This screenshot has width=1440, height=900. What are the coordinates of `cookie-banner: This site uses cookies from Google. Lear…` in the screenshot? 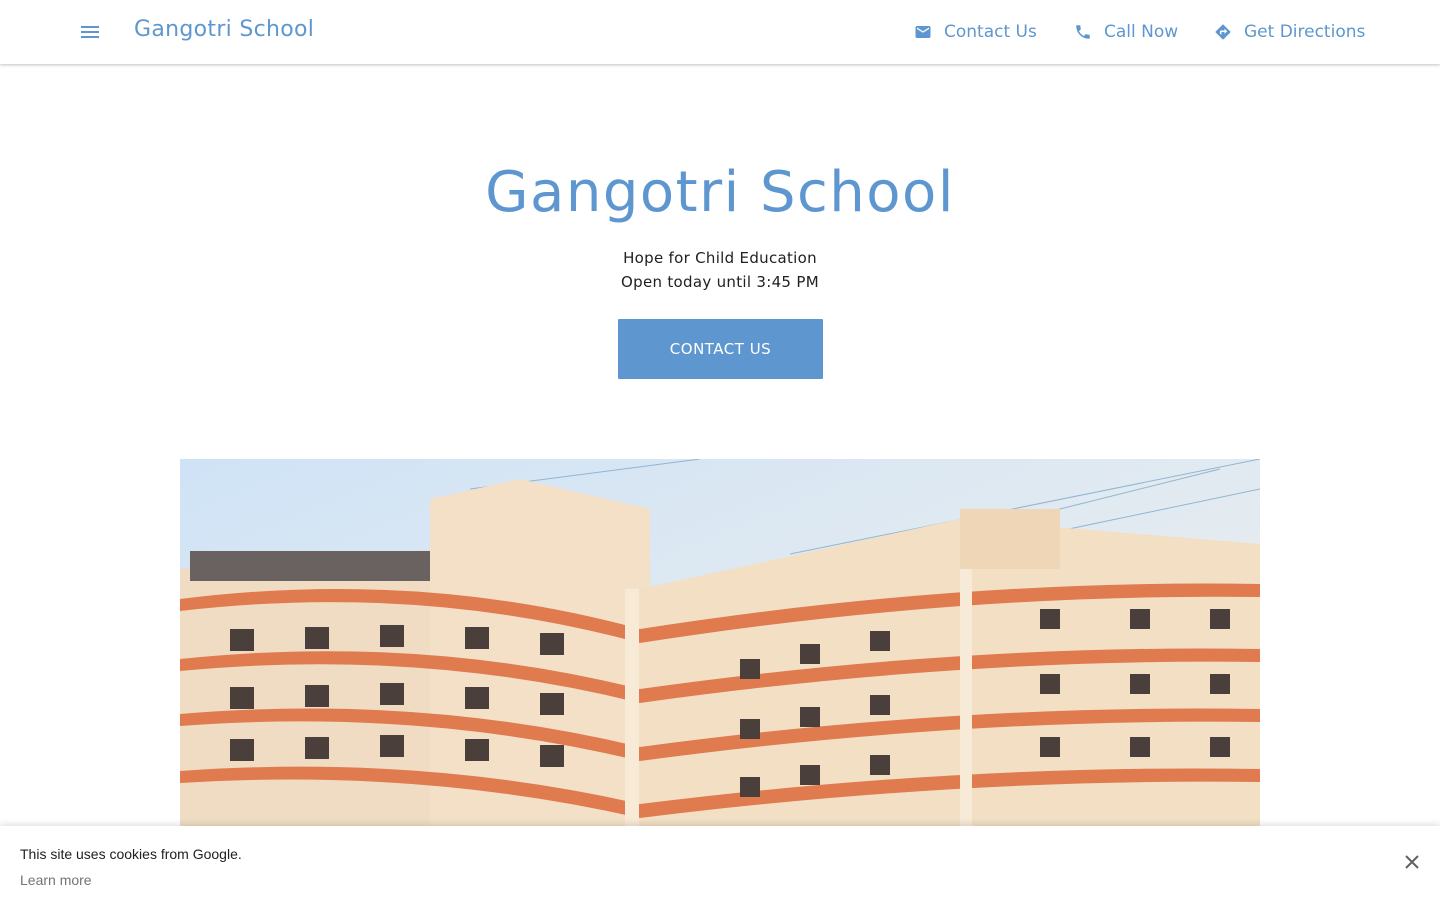 It's located at (720, 863).